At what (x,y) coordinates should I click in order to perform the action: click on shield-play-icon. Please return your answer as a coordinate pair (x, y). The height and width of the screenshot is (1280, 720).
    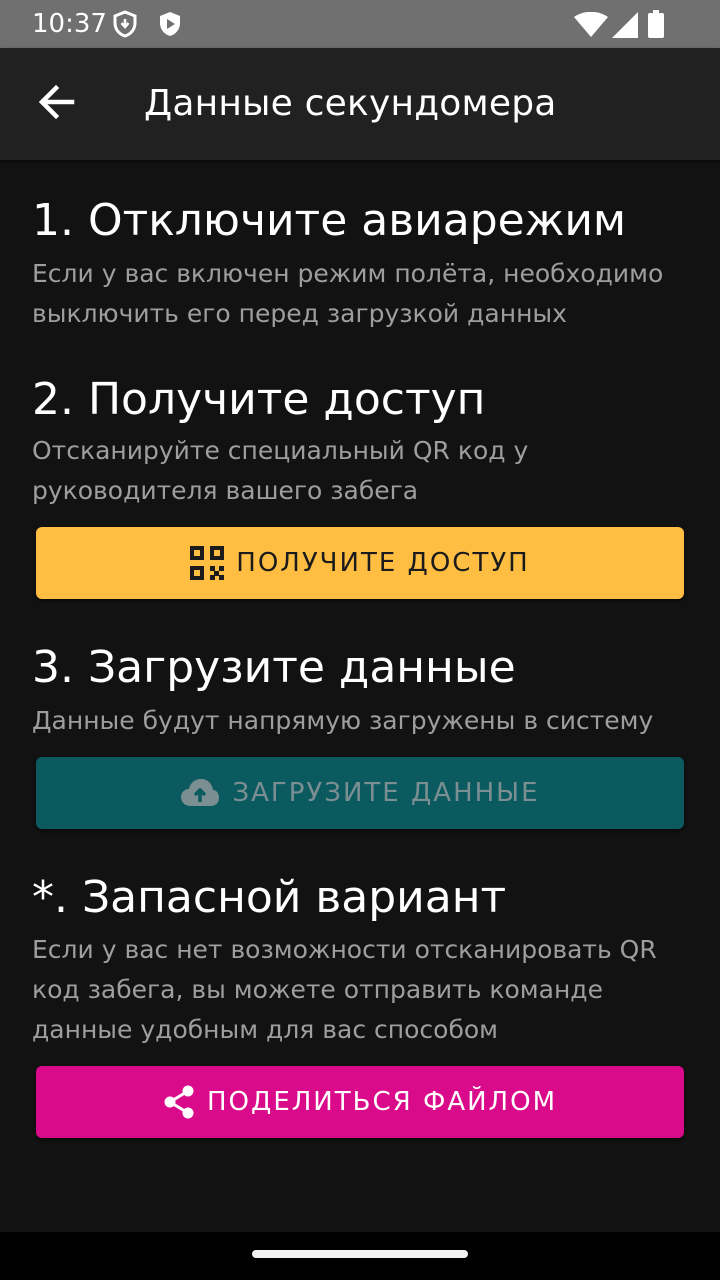
    Looking at the image, I should click on (170, 26).